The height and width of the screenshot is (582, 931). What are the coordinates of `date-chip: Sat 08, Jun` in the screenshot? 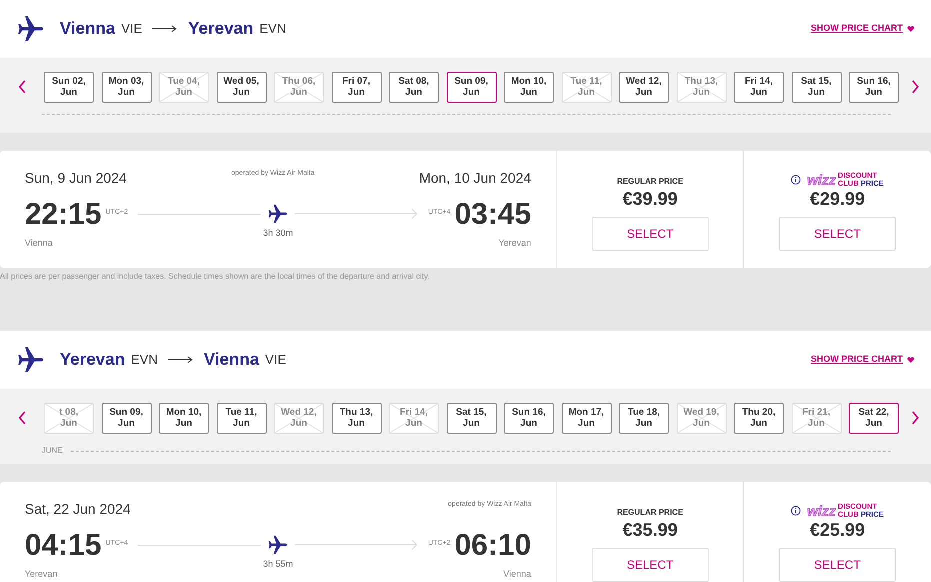 It's located at (414, 87).